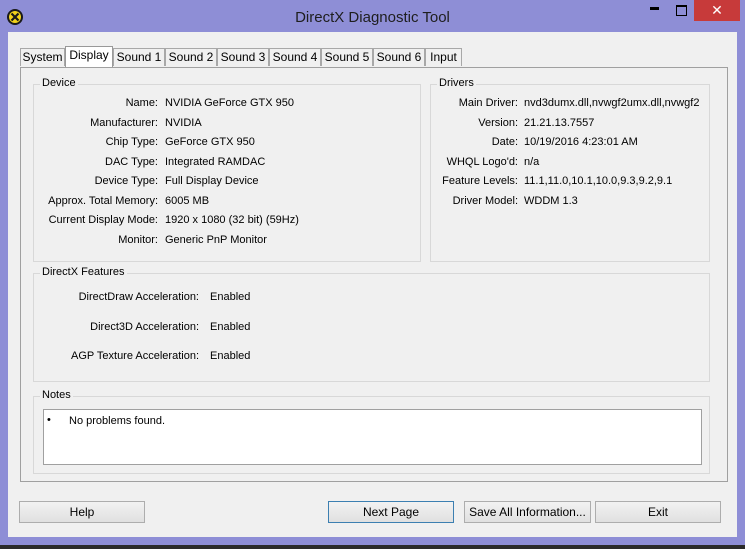 Image resolution: width=745 pixels, height=549 pixels. I want to click on minimize-button, so click(654, 10).